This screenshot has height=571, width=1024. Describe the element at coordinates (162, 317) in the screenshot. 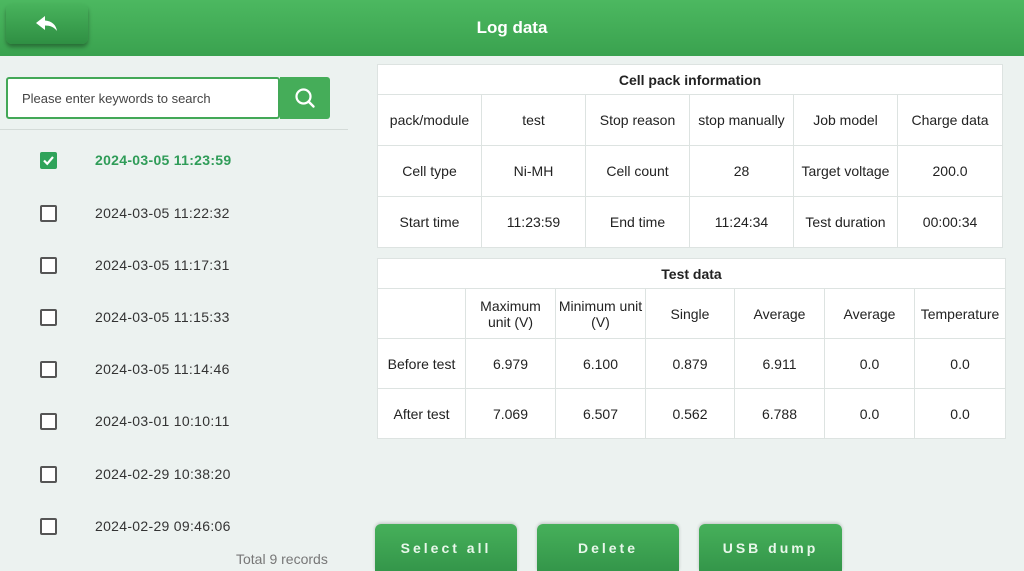

I see `record-timestamp: 2024-03-05 11:15:33` at that location.